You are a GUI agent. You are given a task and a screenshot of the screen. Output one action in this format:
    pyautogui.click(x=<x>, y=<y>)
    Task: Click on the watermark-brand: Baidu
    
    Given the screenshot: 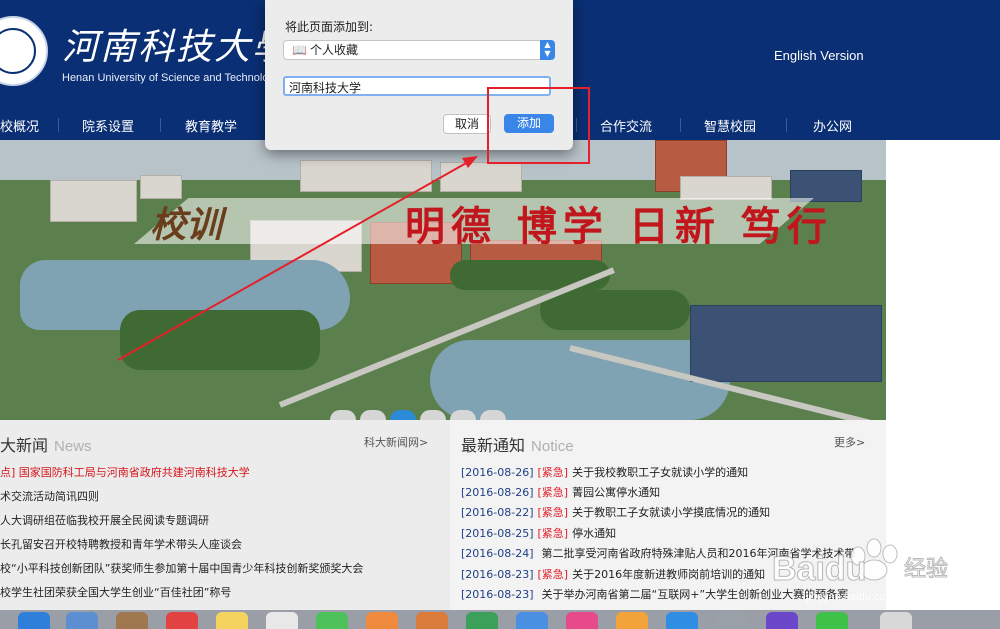 What is the action you would take?
    pyautogui.click(x=819, y=569)
    